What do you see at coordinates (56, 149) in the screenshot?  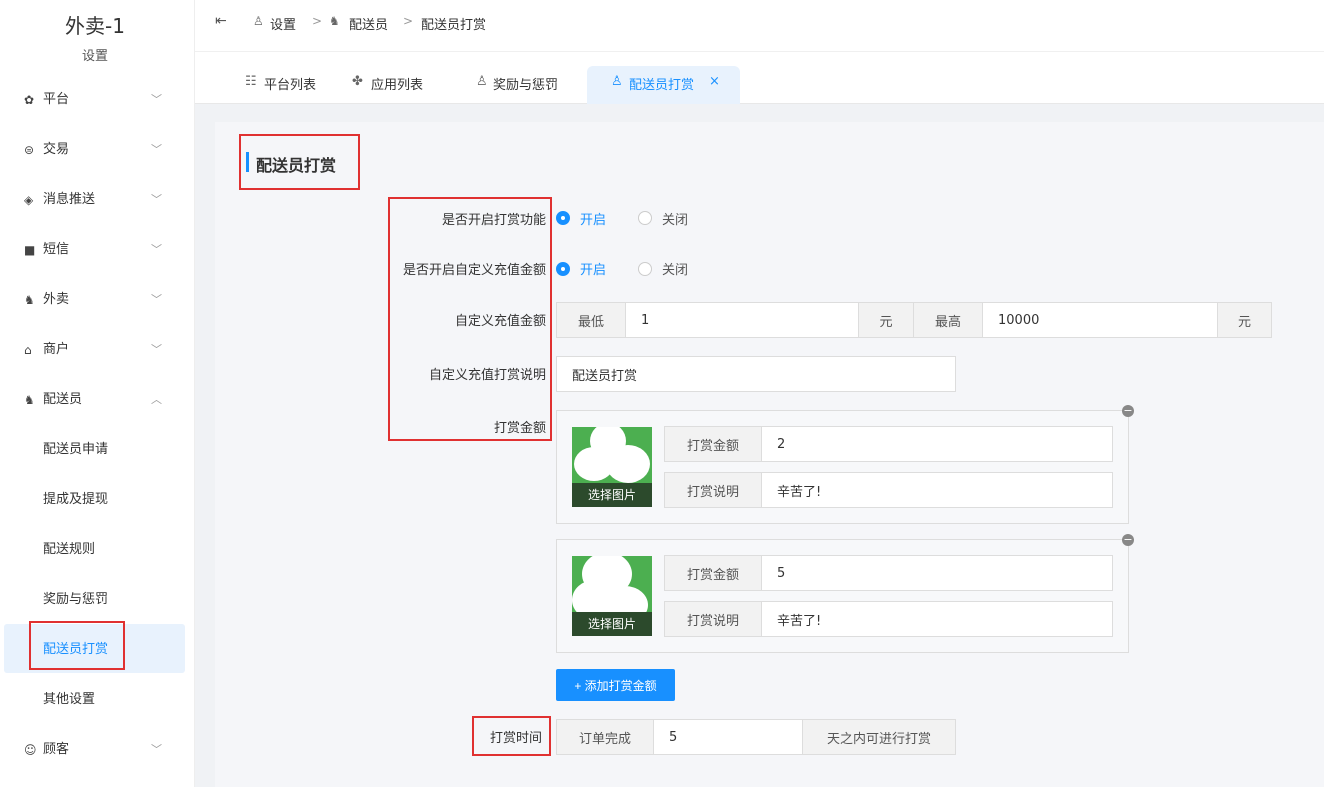 I see `sidebar-item-label: 交易` at bounding box center [56, 149].